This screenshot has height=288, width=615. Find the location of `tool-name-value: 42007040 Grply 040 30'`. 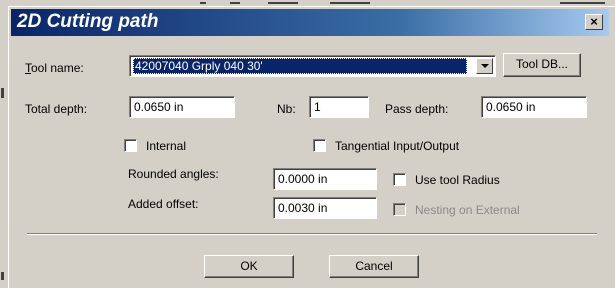

tool-name-value: 42007040 Grply 040 30' is located at coordinates (300, 66).